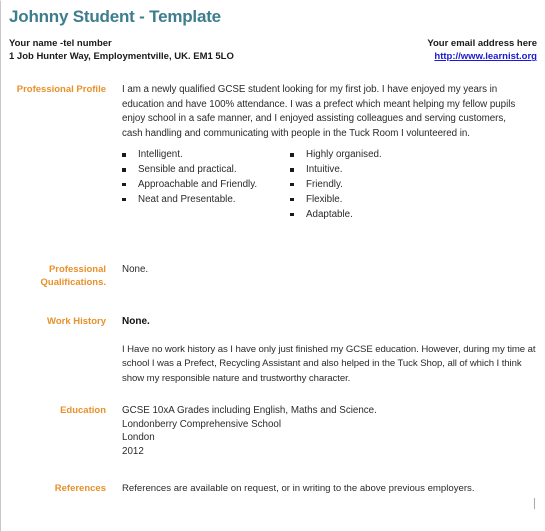 This screenshot has width=545, height=531. What do you see at coordinates (61, 89) in the screenshot?
I see `label-professional-profile: Professional Profile` at bounding box center [61, 89].